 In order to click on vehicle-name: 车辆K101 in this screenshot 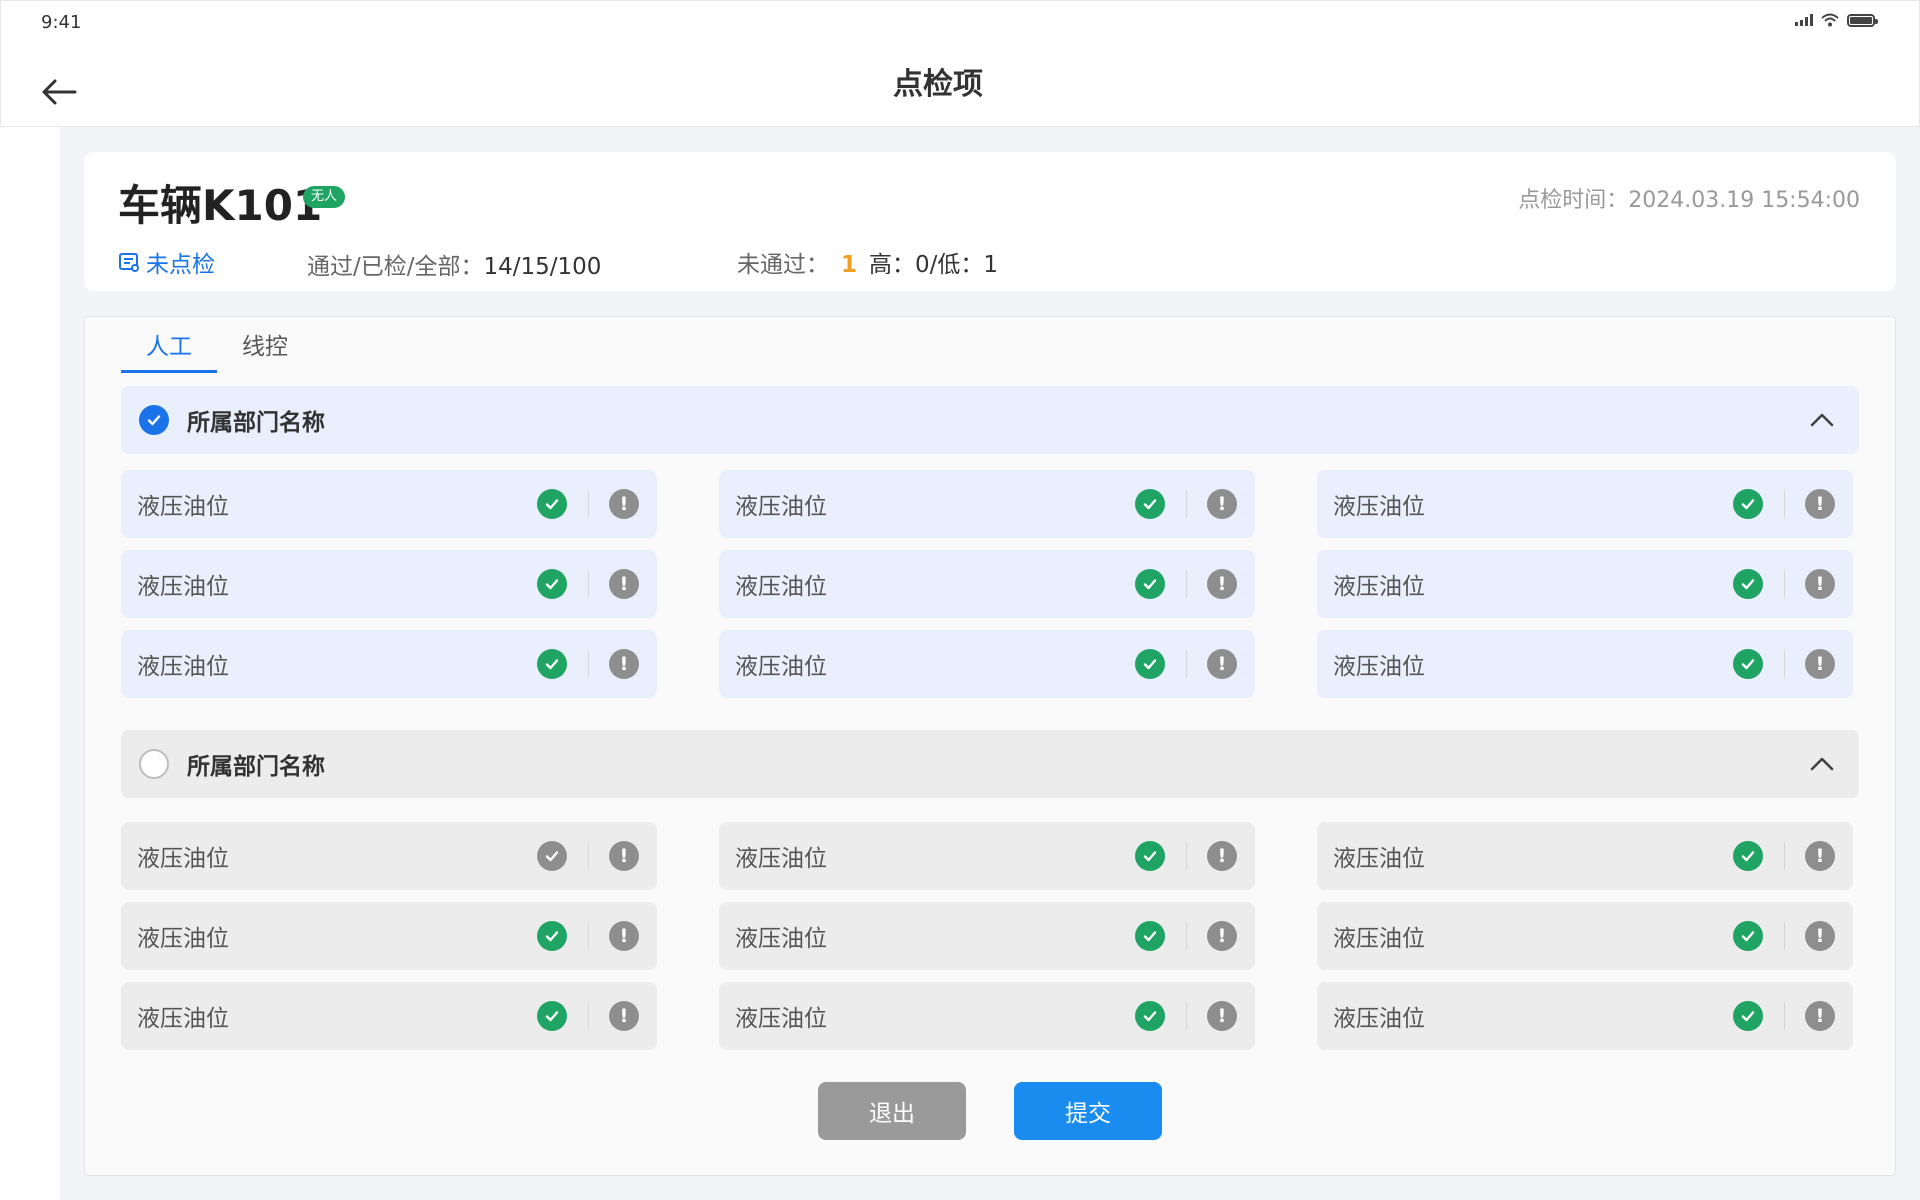, I will do `click(220, 205)`.